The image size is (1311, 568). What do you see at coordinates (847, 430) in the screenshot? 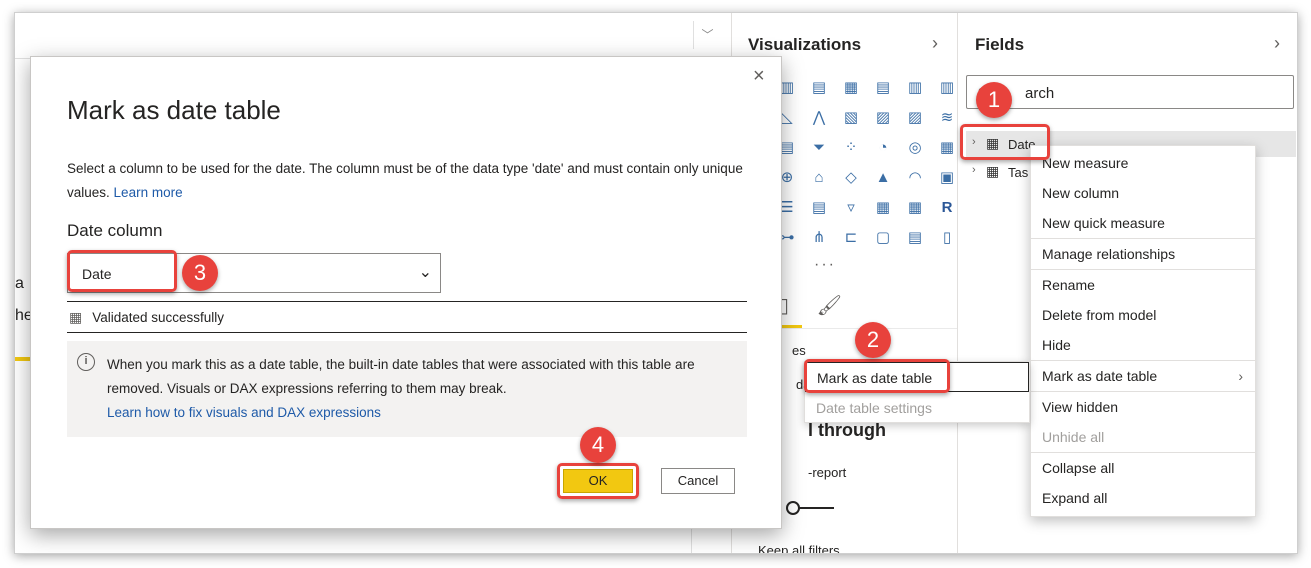
I see `drill-through-title: l through` at bounding box center [847, 430].